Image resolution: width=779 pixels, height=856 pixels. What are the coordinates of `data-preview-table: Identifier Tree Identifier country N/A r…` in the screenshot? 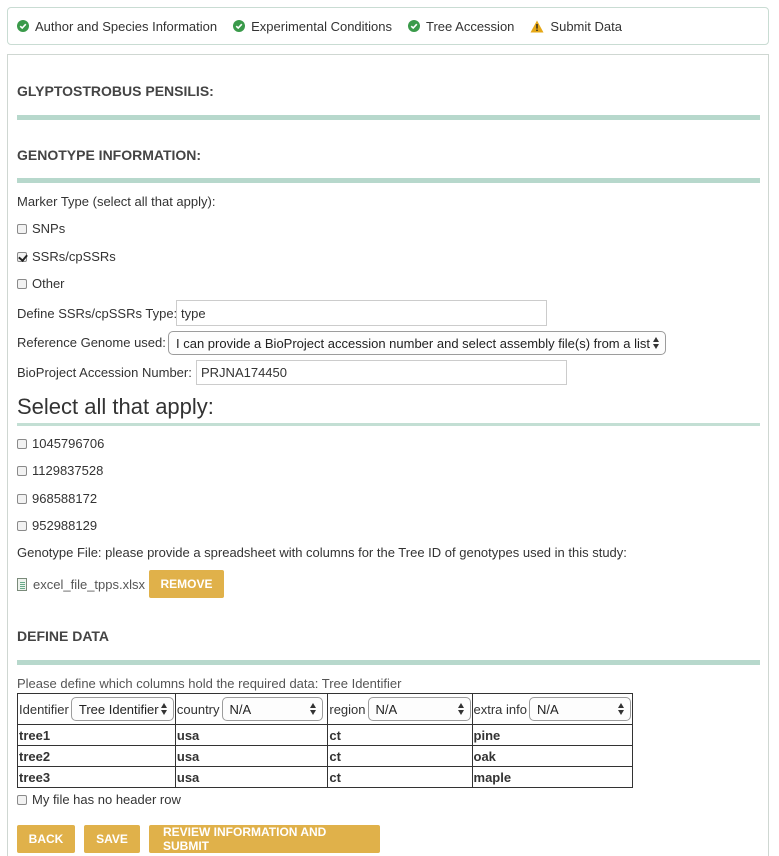 It's located at (325, 740).